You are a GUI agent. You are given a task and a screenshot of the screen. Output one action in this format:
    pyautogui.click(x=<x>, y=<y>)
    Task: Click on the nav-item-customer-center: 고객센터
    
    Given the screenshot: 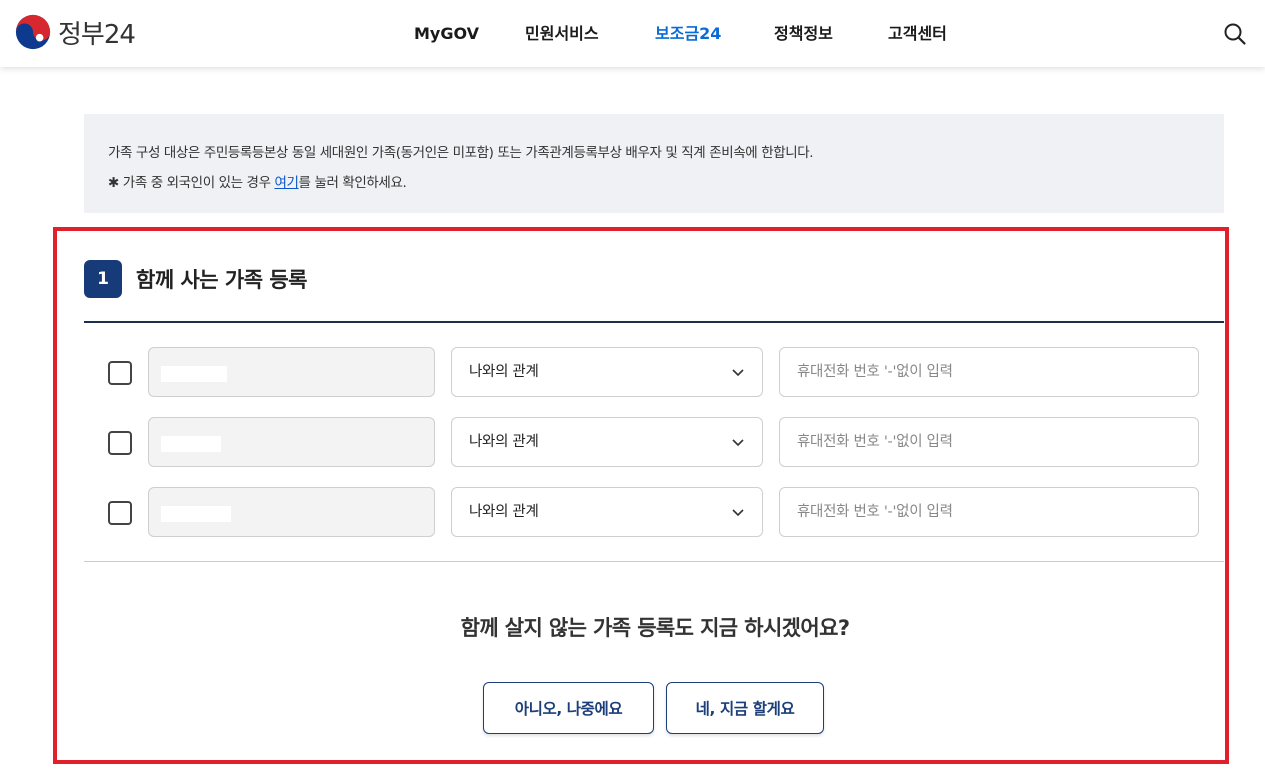 What is the action you would take?
    pyautogui.click(x=917, y=34)
    